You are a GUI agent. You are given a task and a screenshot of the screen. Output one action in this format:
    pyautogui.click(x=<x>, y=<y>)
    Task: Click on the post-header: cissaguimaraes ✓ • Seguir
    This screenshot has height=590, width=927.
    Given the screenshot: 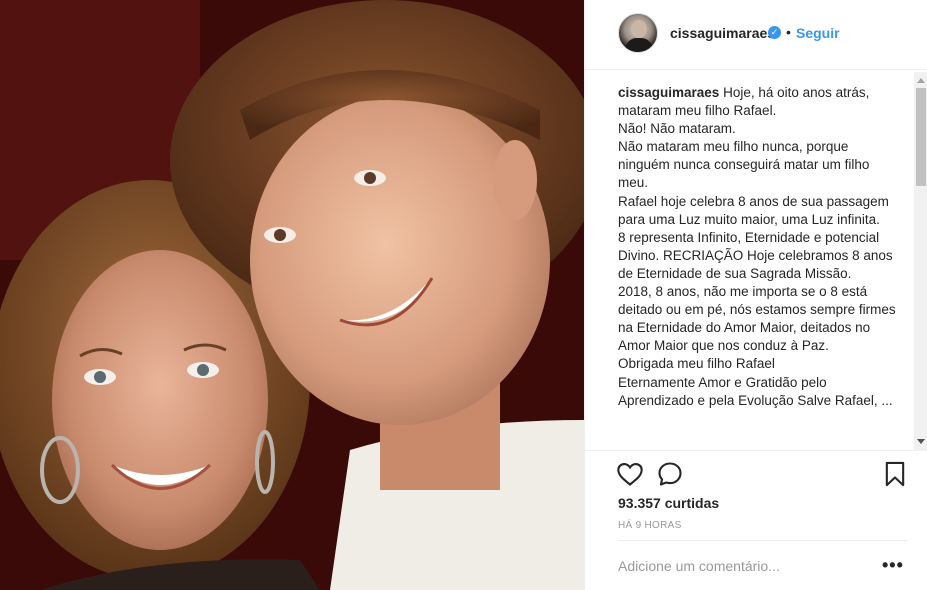 What is the action you would take?
    pyautogui.click(x=756, y=35)
    